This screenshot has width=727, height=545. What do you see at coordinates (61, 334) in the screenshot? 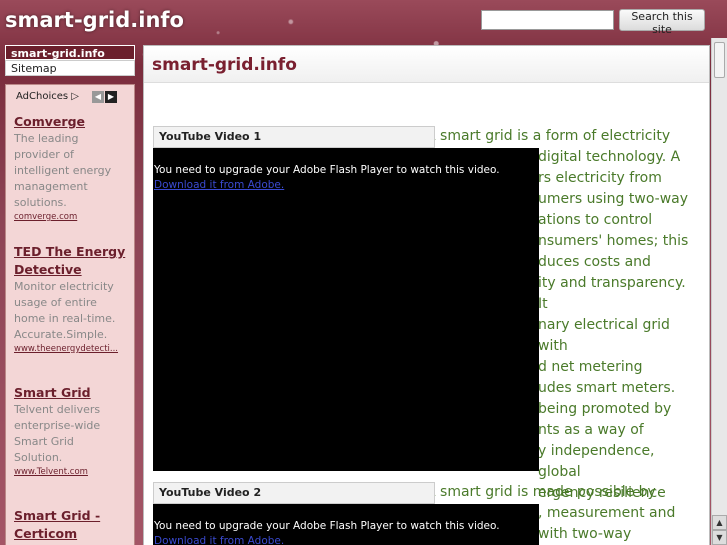
I see `ad-desc-line: Accurate.Simple.` at bounding box center [61, 334].